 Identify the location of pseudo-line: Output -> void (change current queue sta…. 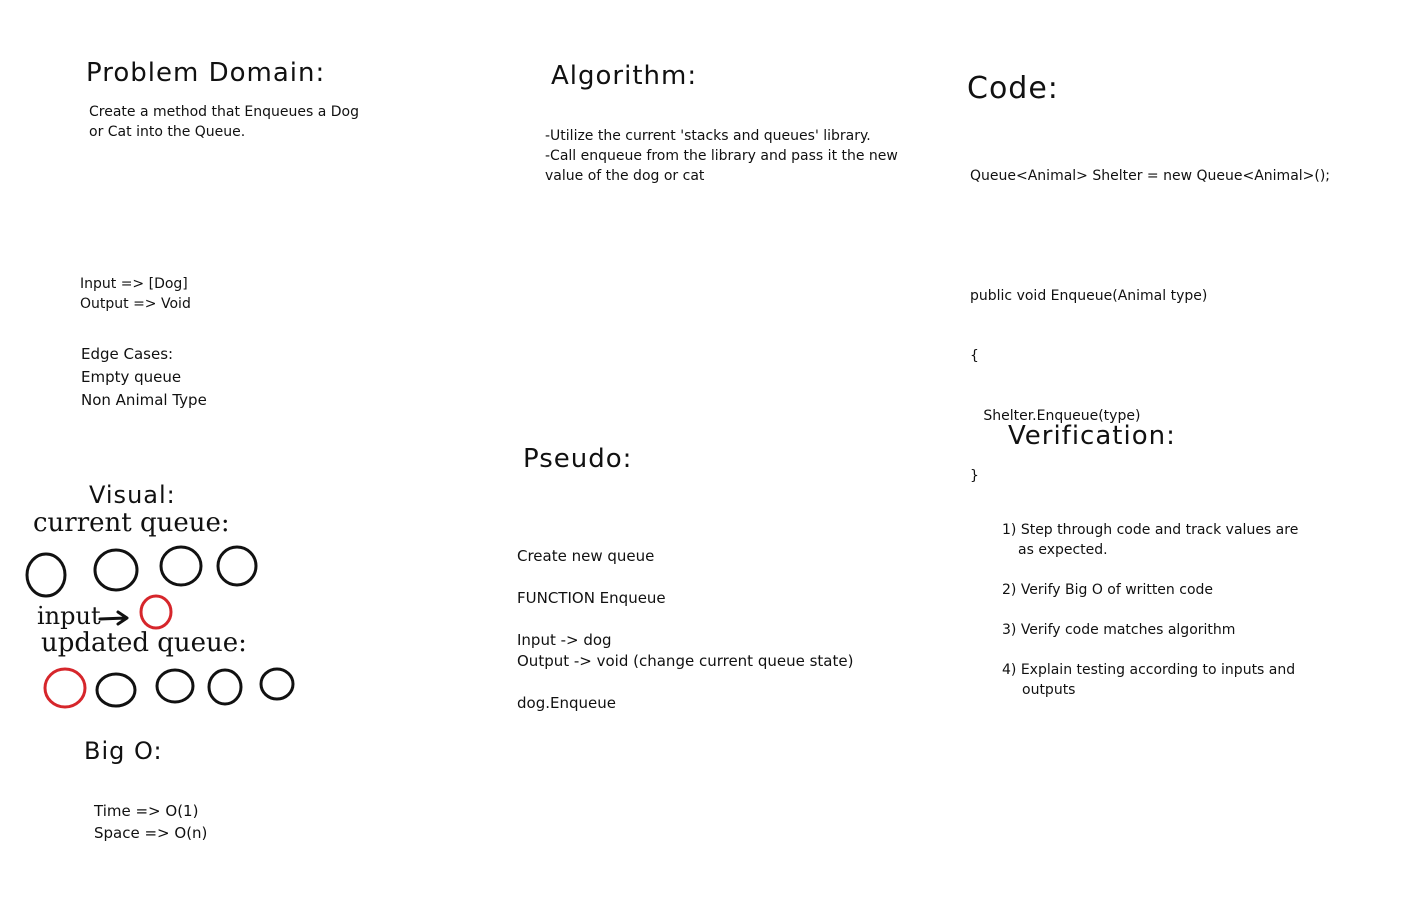
(685, 661).